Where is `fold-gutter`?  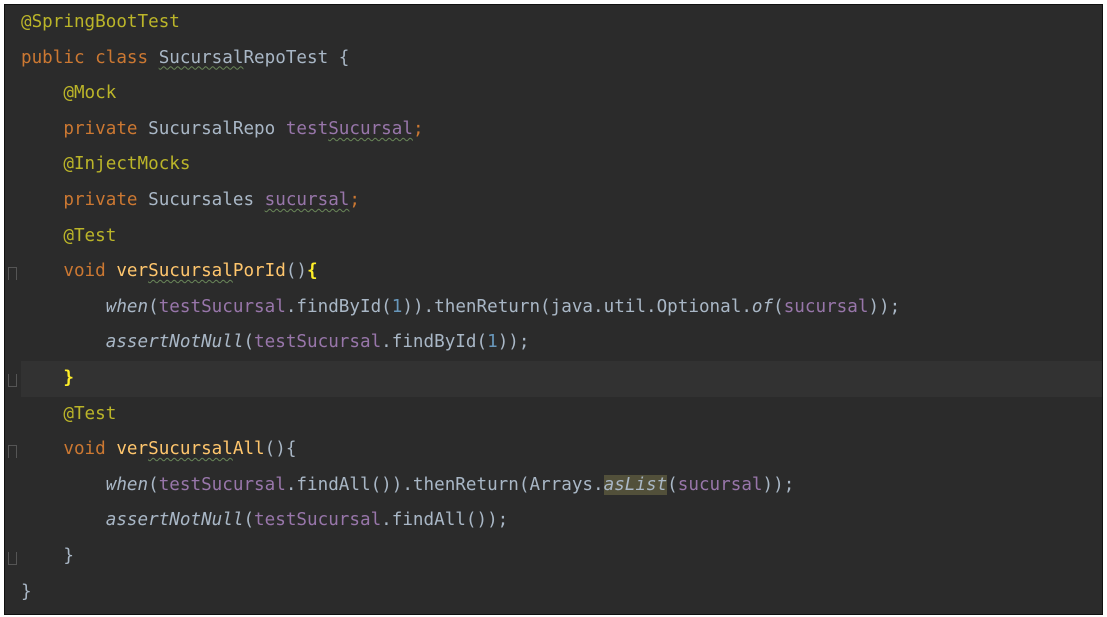
fold-gutter is located at coordinates (13, 309).